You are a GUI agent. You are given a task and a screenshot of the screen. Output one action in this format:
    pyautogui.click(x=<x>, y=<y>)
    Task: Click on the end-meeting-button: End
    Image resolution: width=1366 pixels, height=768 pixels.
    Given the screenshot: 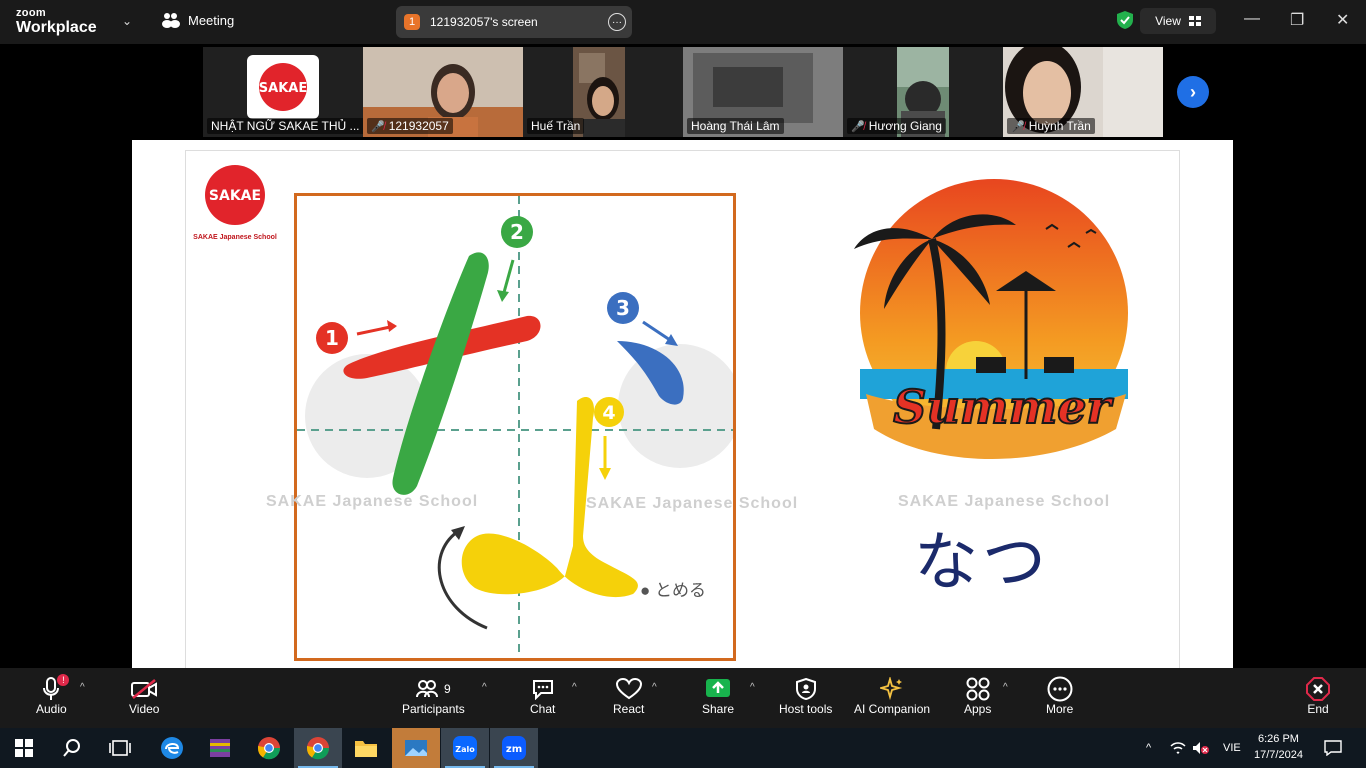 What is the action you would take?
    pyautogui.click(x=1318, y=696)
    